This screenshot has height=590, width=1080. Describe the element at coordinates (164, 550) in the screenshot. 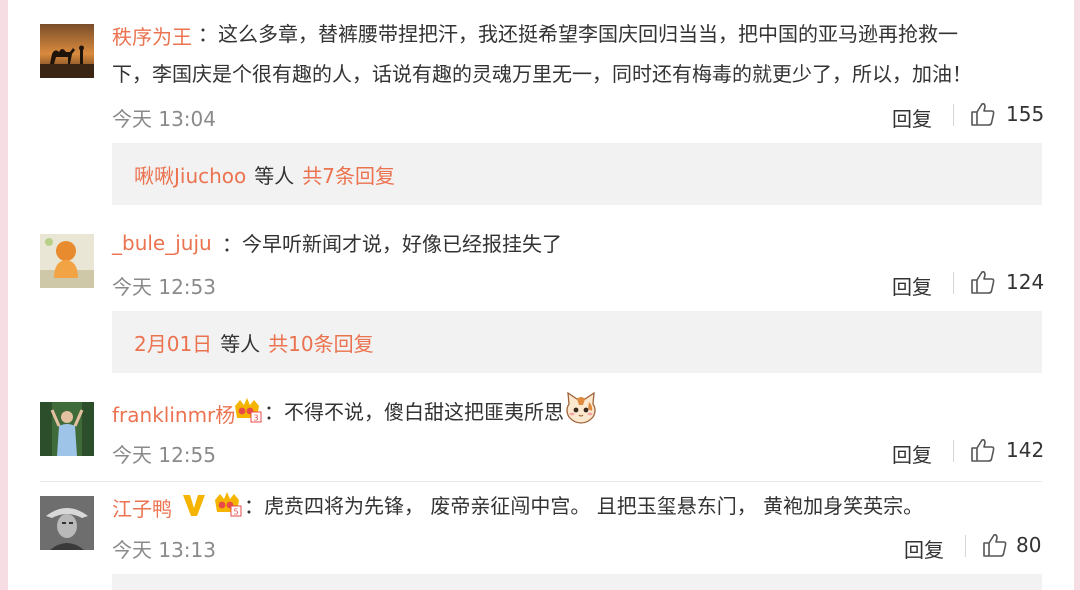

I see `comment-time: 今天 13:13` at that location.